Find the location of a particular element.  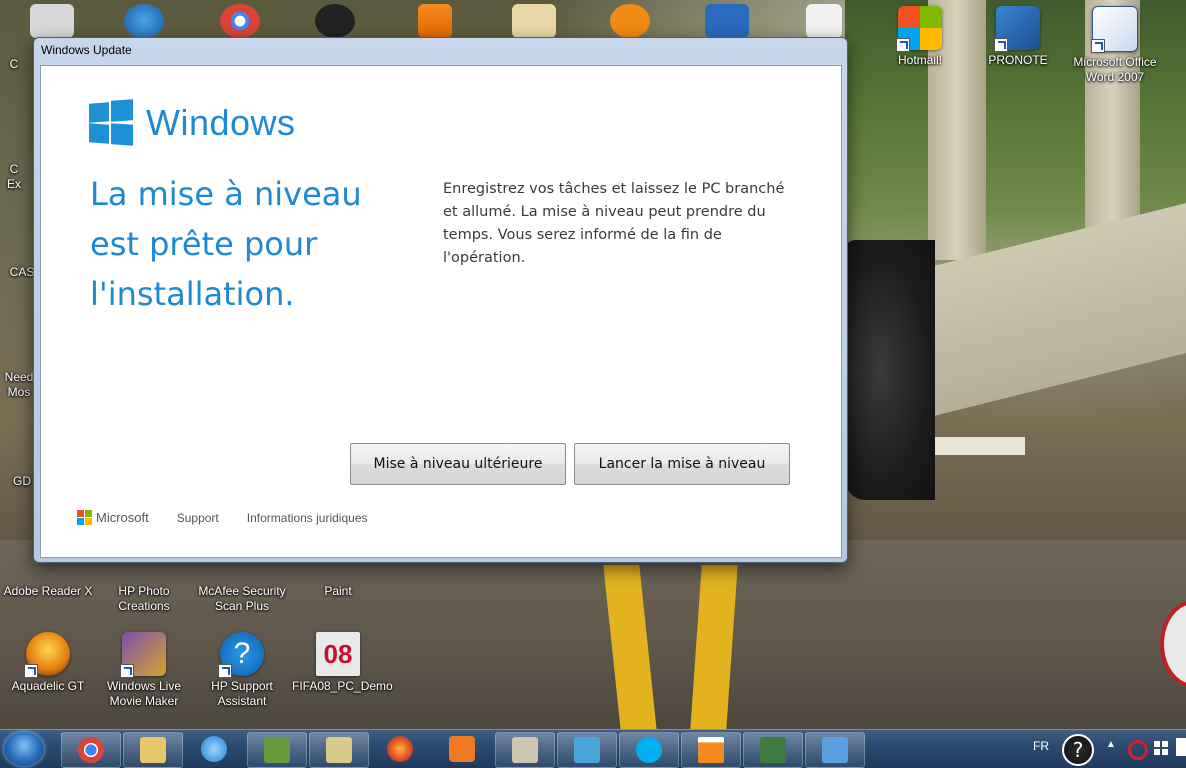

desktop-icon-label: McAfee Security Scan Plus is located at coordinates (242, 598).